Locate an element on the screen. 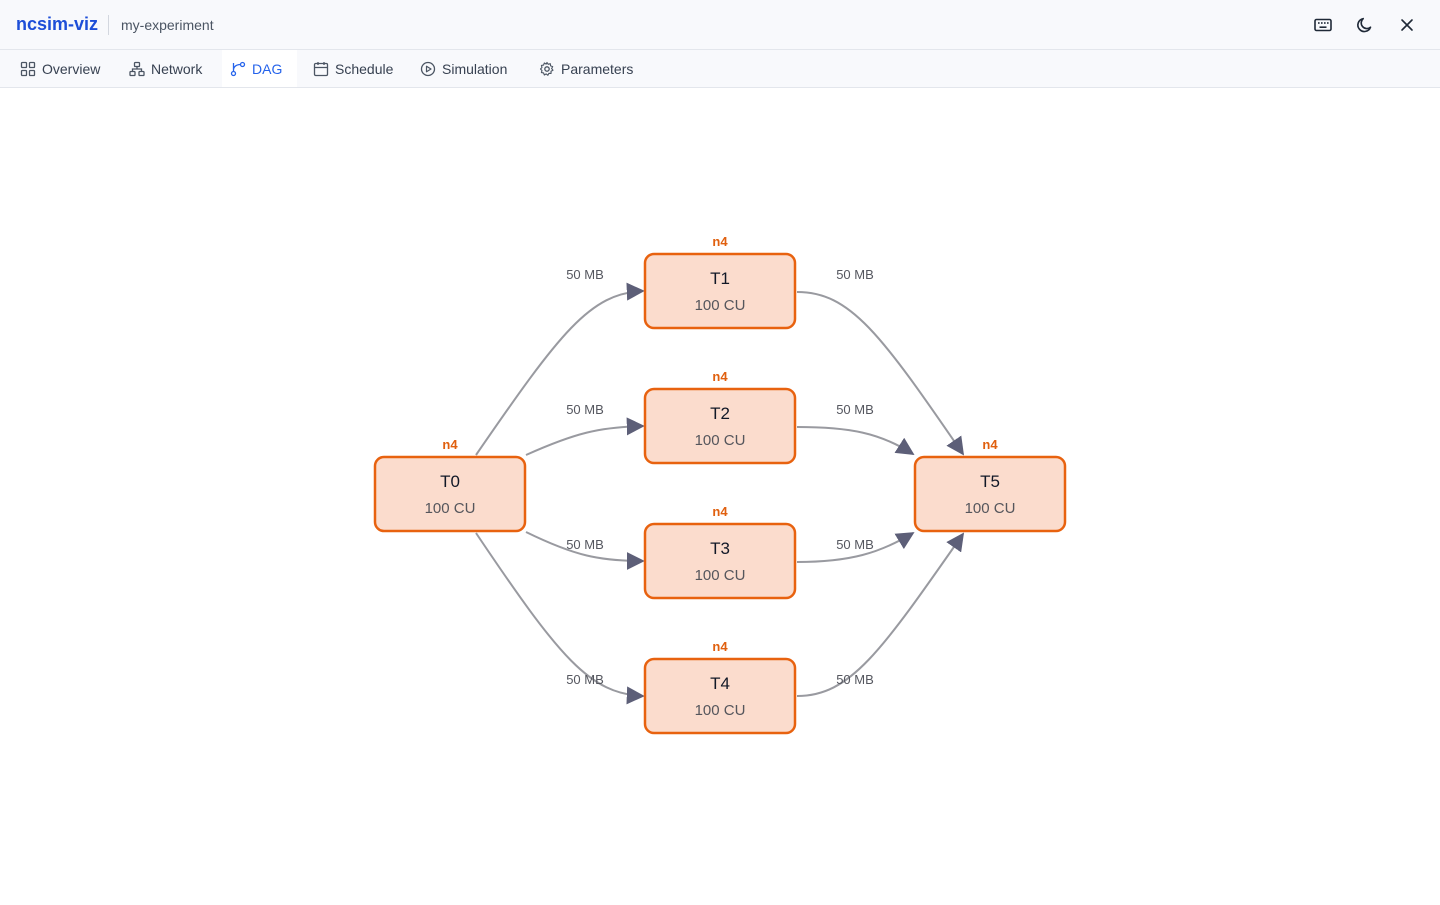 The width and height of the screenshot is (1440, 905). app-brand: ncsim-viz is located at coordinates (57, 24).